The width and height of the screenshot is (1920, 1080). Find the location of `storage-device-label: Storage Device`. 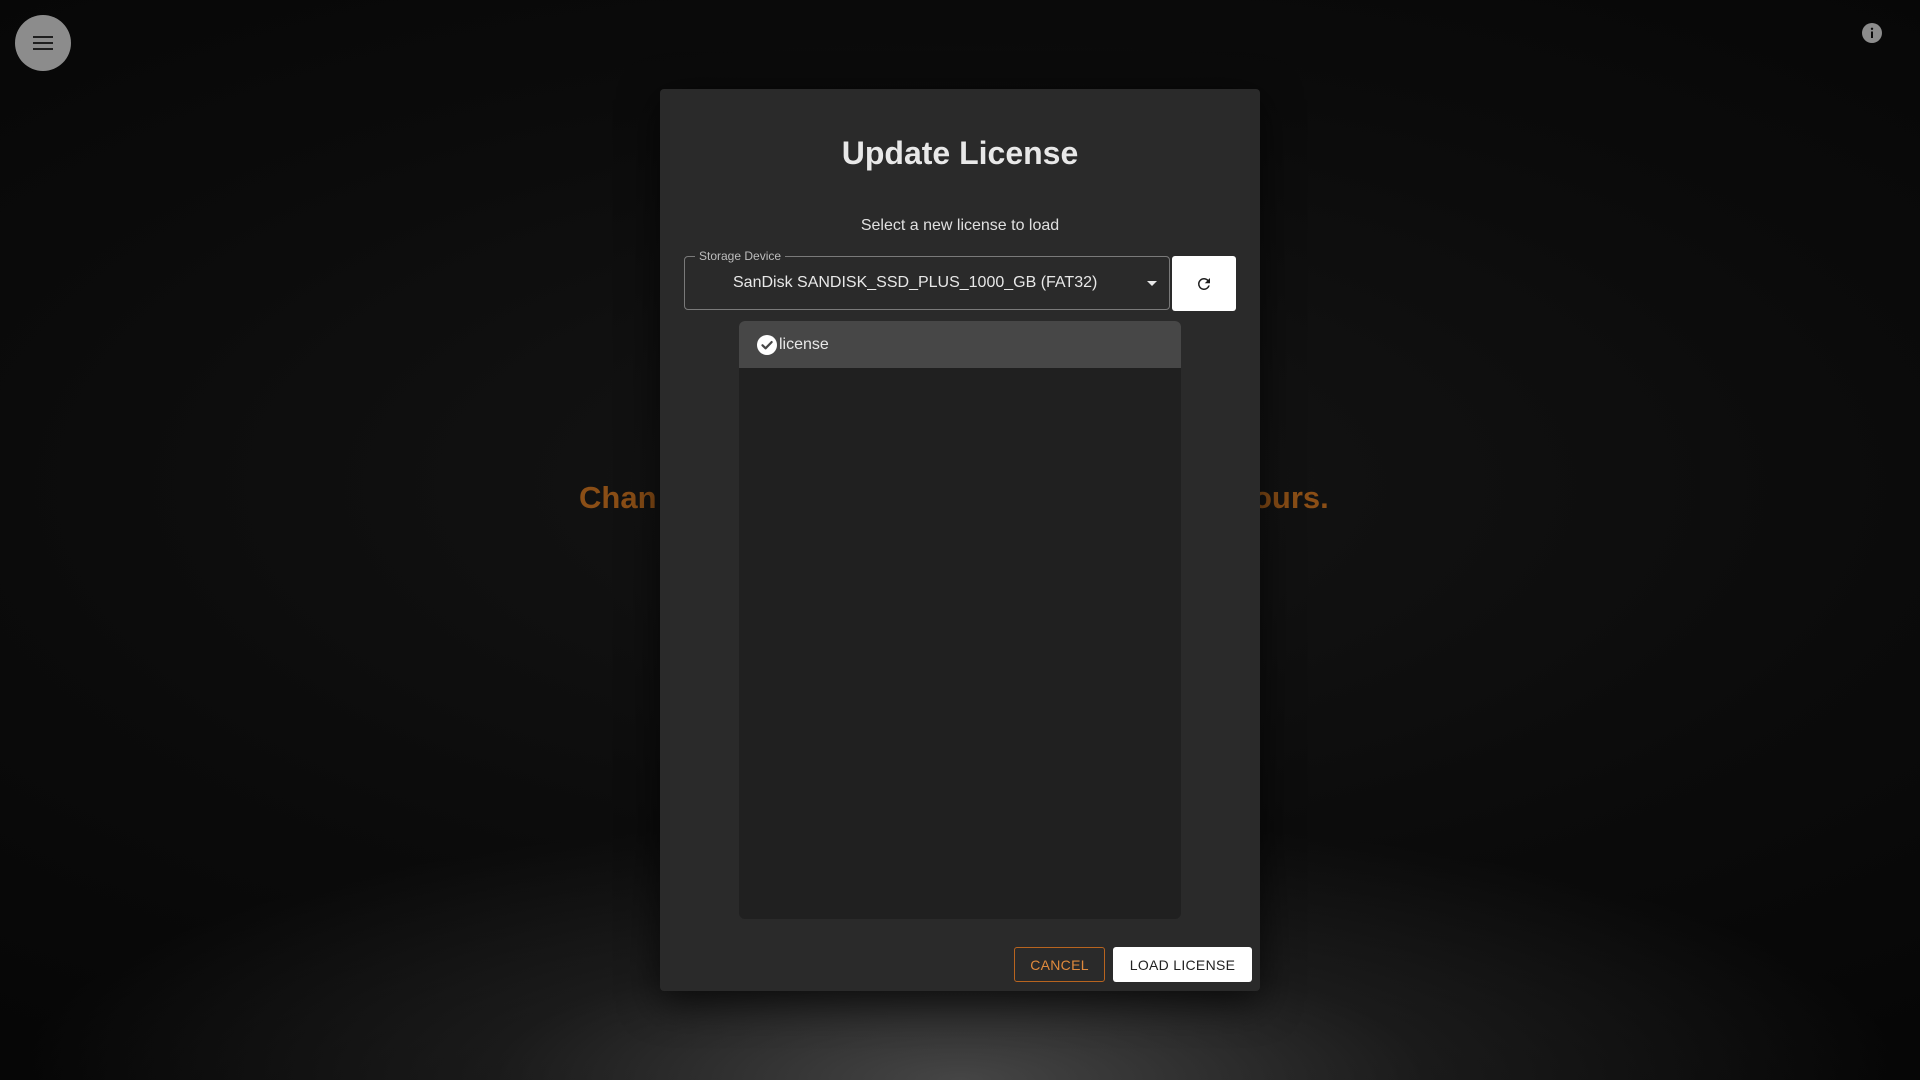

storage-device-label: Storage Device is located at coordinates (740, 256).